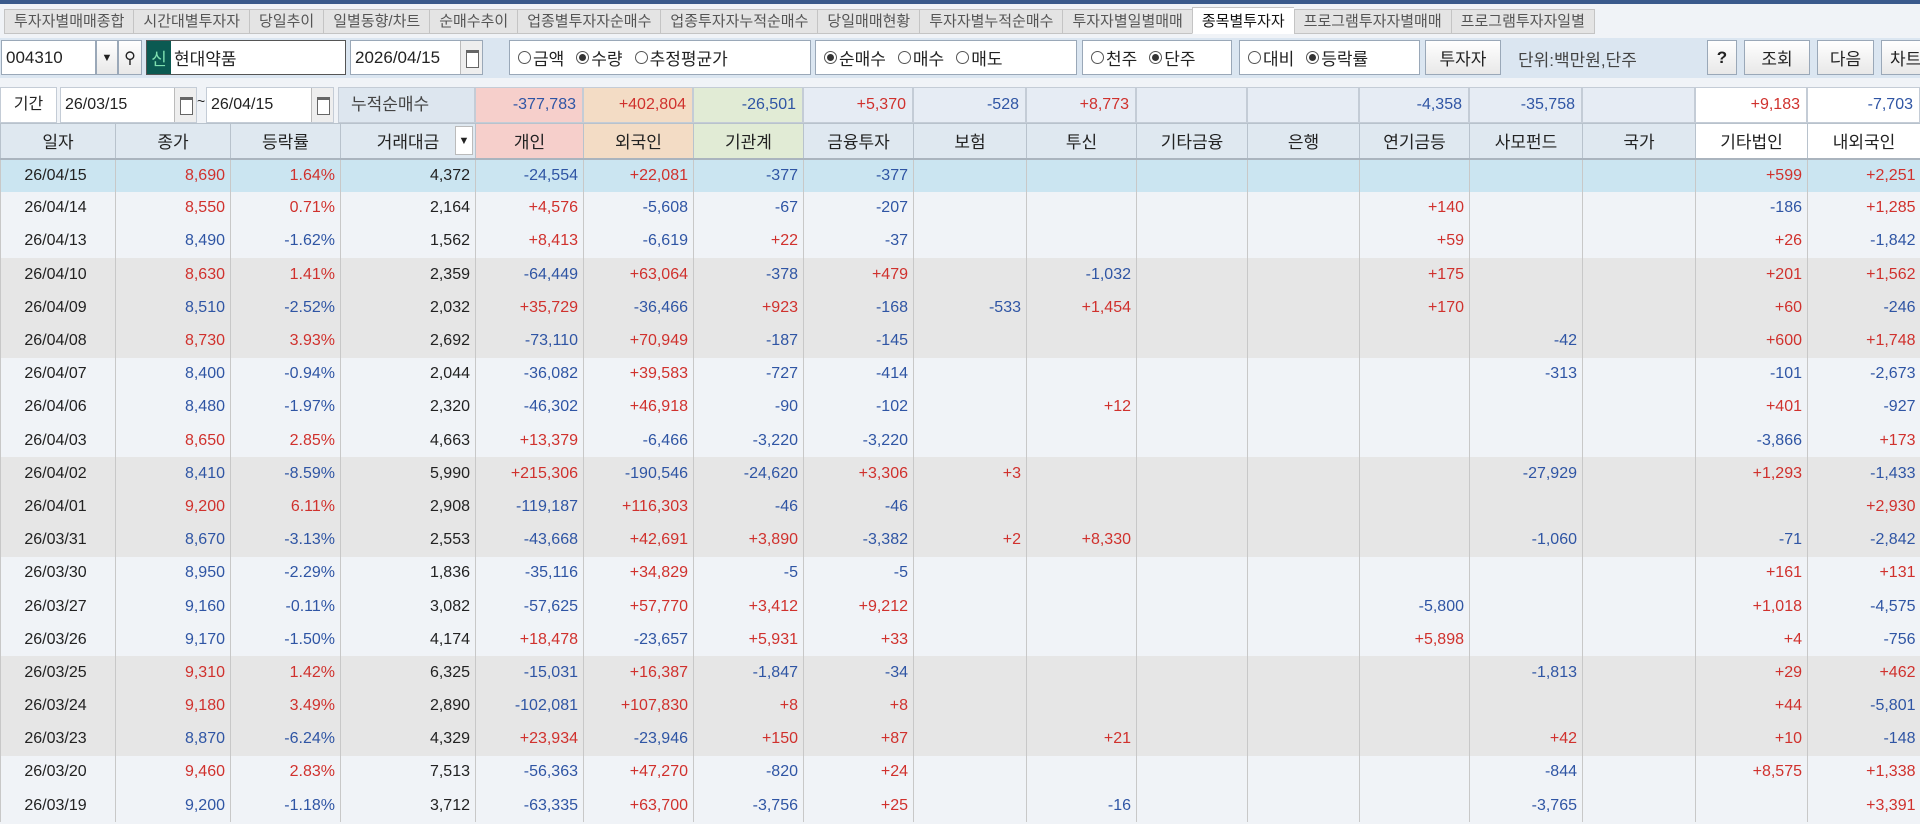 The image size is (1920, 824). Describe the element at coordinates (1845, 57) in the screenshot. I see `next-button: 다음` at that location.